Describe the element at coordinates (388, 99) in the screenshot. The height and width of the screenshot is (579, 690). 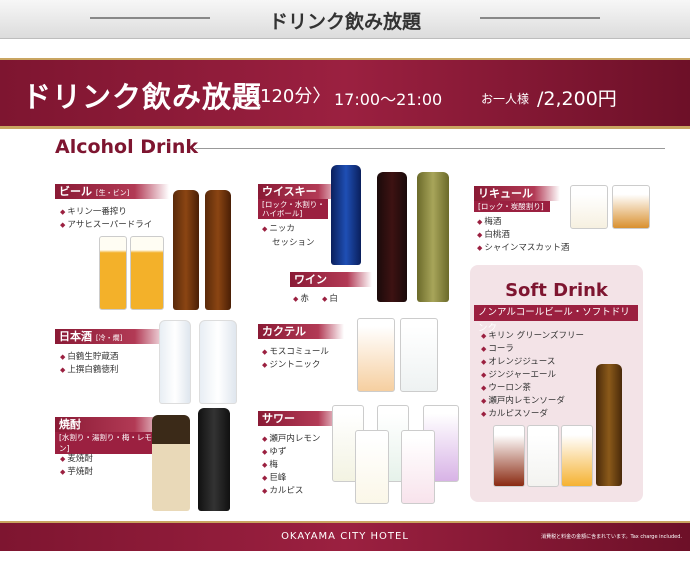
I see `banner-time: 17:00〜21:00` at that location.